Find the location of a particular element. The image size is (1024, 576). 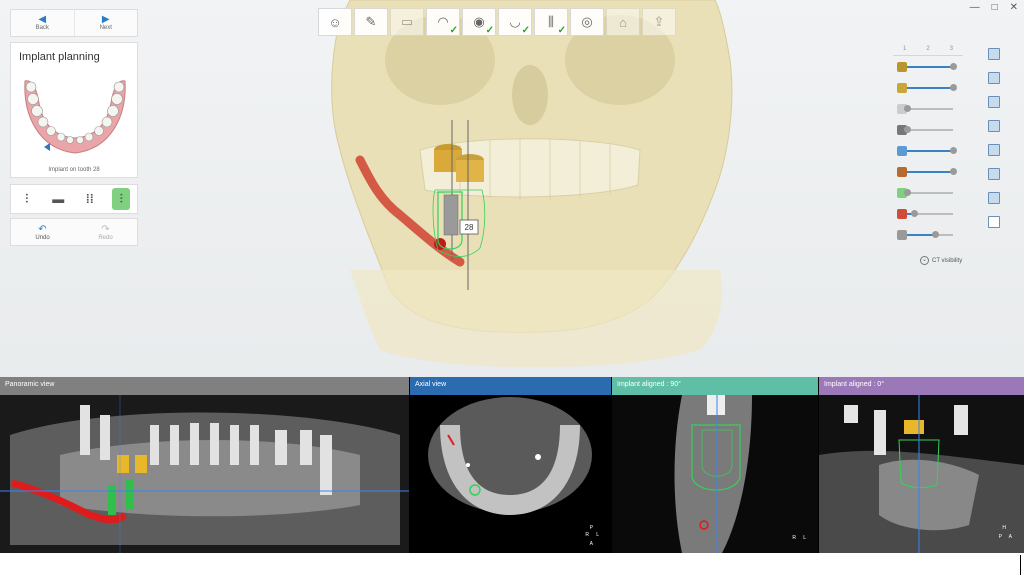

workflow-toolbar: ☺ ✎ ▭ ◠ ✓ ◉ ✓ ◡ ✓ ⫼ ✓ ◎ ⌂ ⇪ is located at coordinates (497, 22).